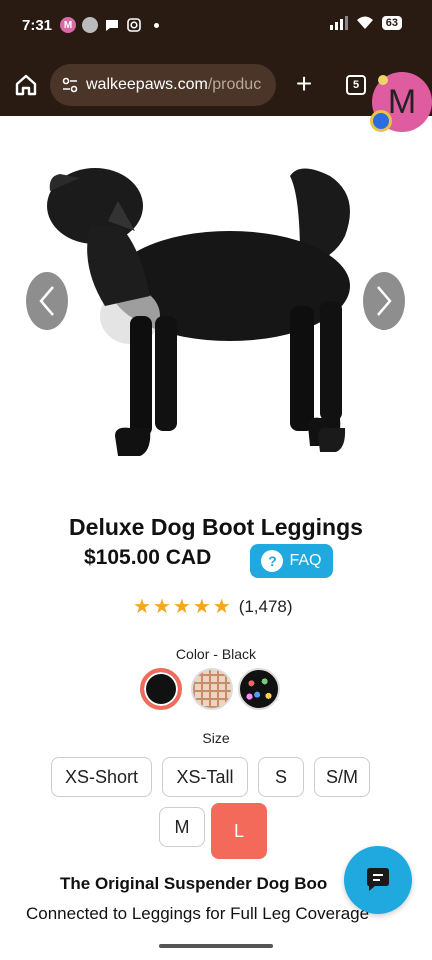  I want to click on message-notification-icon, so click(112, 25).